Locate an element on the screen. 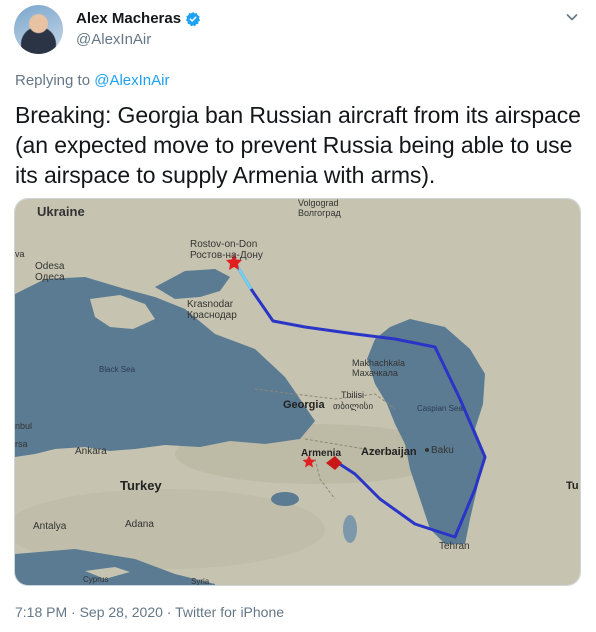 Image resolution: width=596 pixels, height=632 pixels. label-georgia: Georgia is located at coordinates (304, 405).